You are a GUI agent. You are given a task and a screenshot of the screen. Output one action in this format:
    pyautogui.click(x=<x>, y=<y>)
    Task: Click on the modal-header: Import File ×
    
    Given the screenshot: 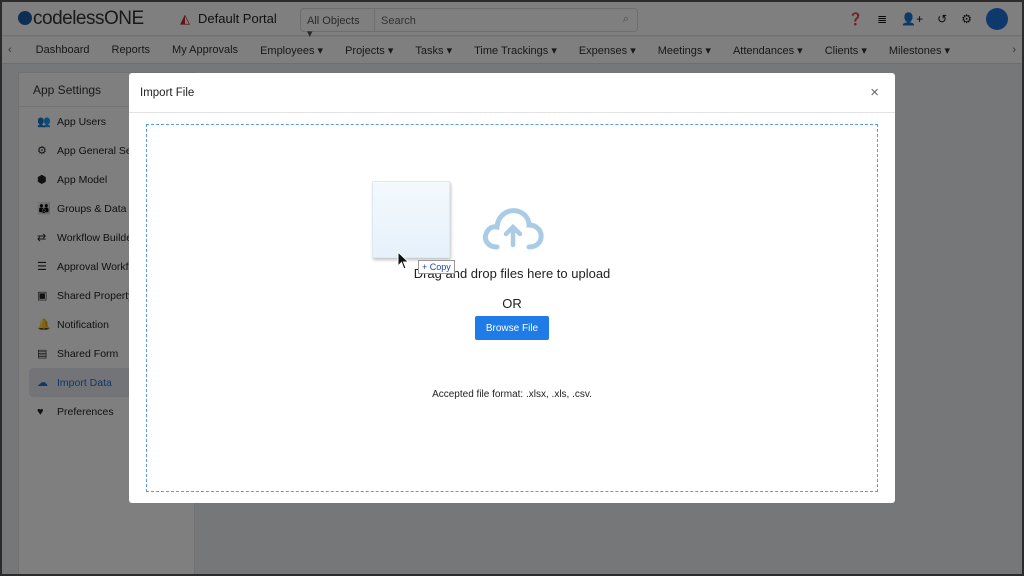 What is the action you would take?
    pyautogui.click(x=512, y=93)
    